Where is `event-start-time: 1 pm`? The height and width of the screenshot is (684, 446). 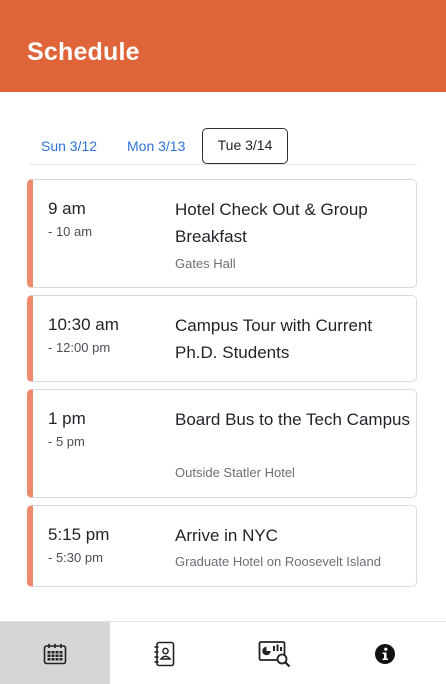
event-start-time: 1 pm is located at coordinates (67, 418).